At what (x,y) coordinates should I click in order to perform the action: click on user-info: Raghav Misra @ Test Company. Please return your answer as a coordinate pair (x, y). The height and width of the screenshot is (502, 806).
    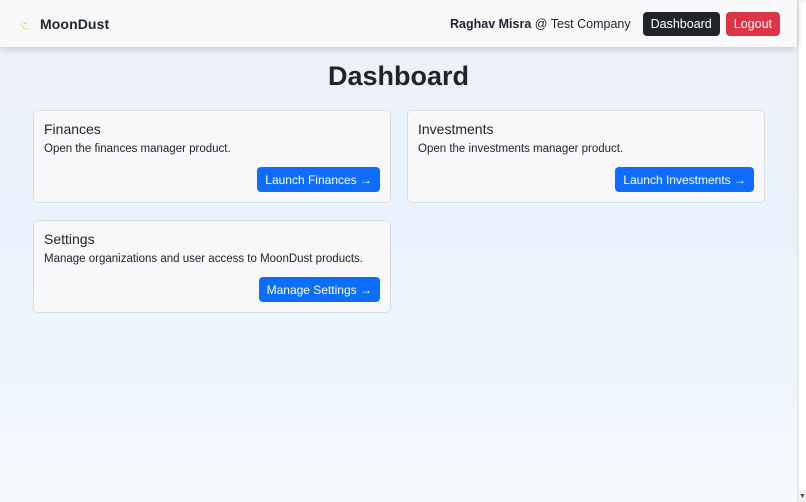
    Looking at the image, I should click on (540, 24).